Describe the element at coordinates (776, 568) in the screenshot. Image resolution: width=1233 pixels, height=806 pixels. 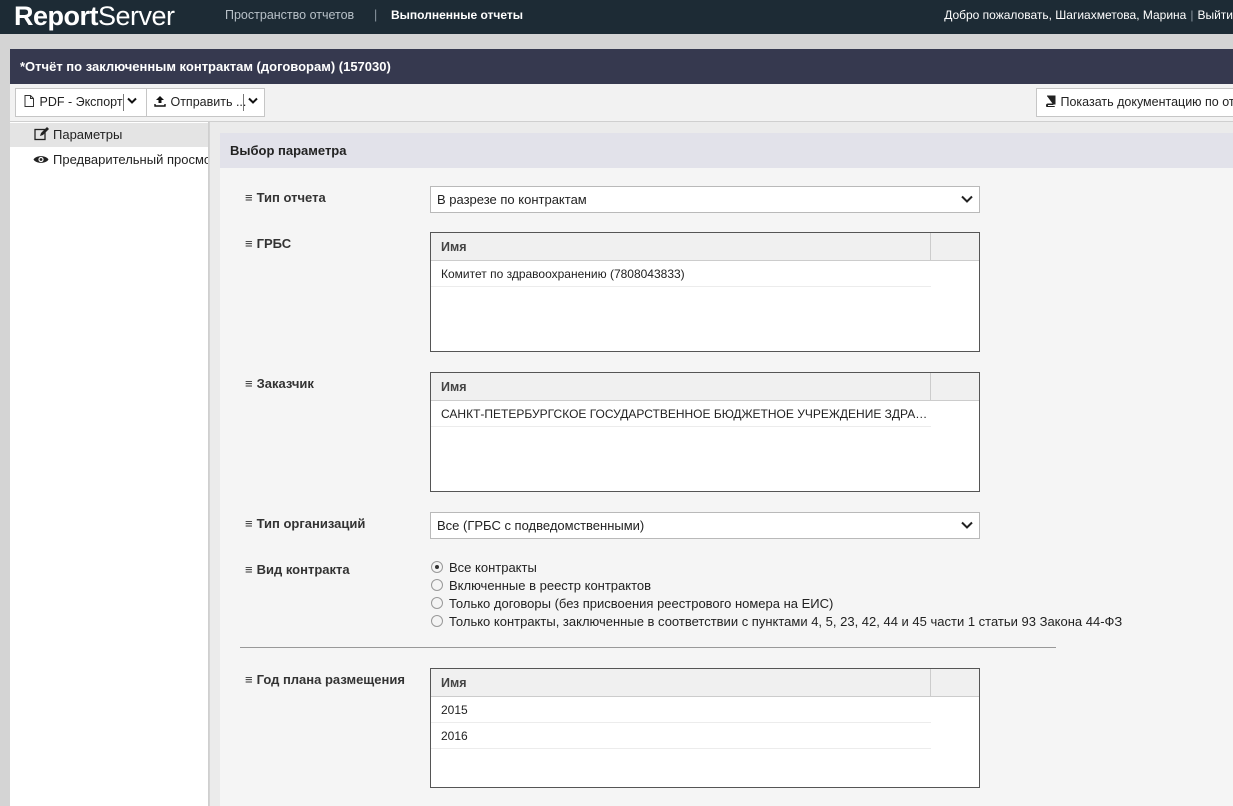
I see `radio-all-contracts: Все контракты` at that location.